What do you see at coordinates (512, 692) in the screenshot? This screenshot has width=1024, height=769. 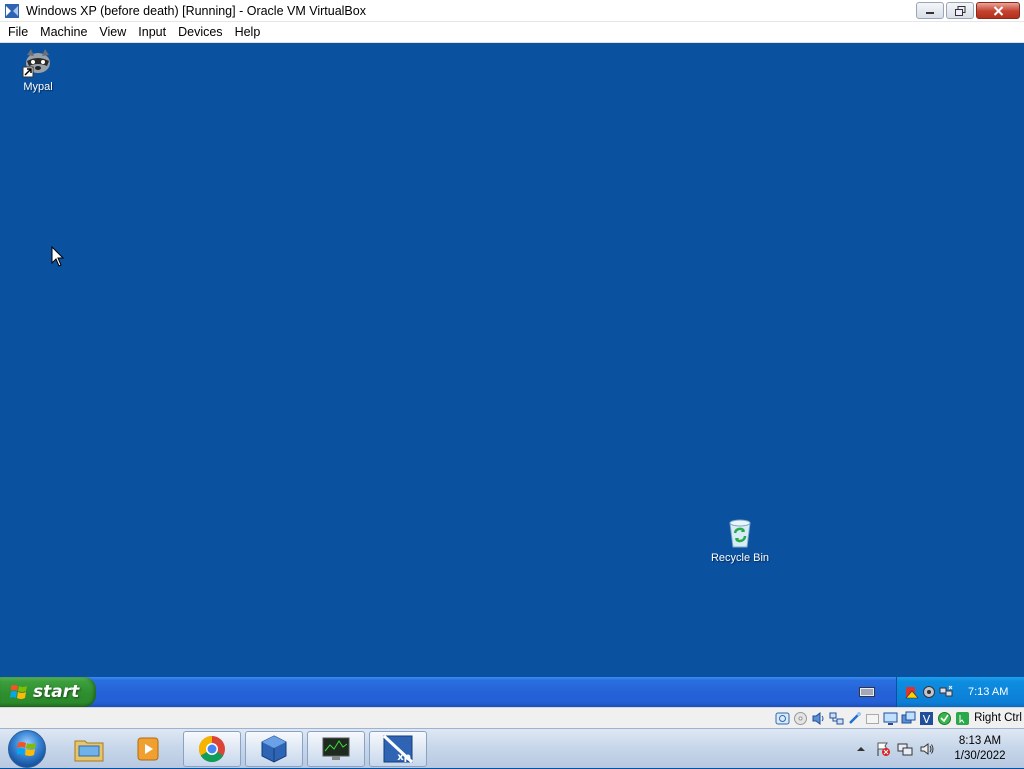 I see `xp-taskbar: start 7:13 AM` at bounding box center [512, 692].